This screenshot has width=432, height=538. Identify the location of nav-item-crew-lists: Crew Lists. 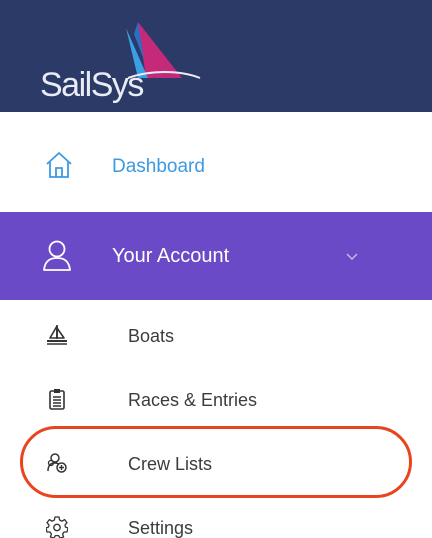
(216, 464).